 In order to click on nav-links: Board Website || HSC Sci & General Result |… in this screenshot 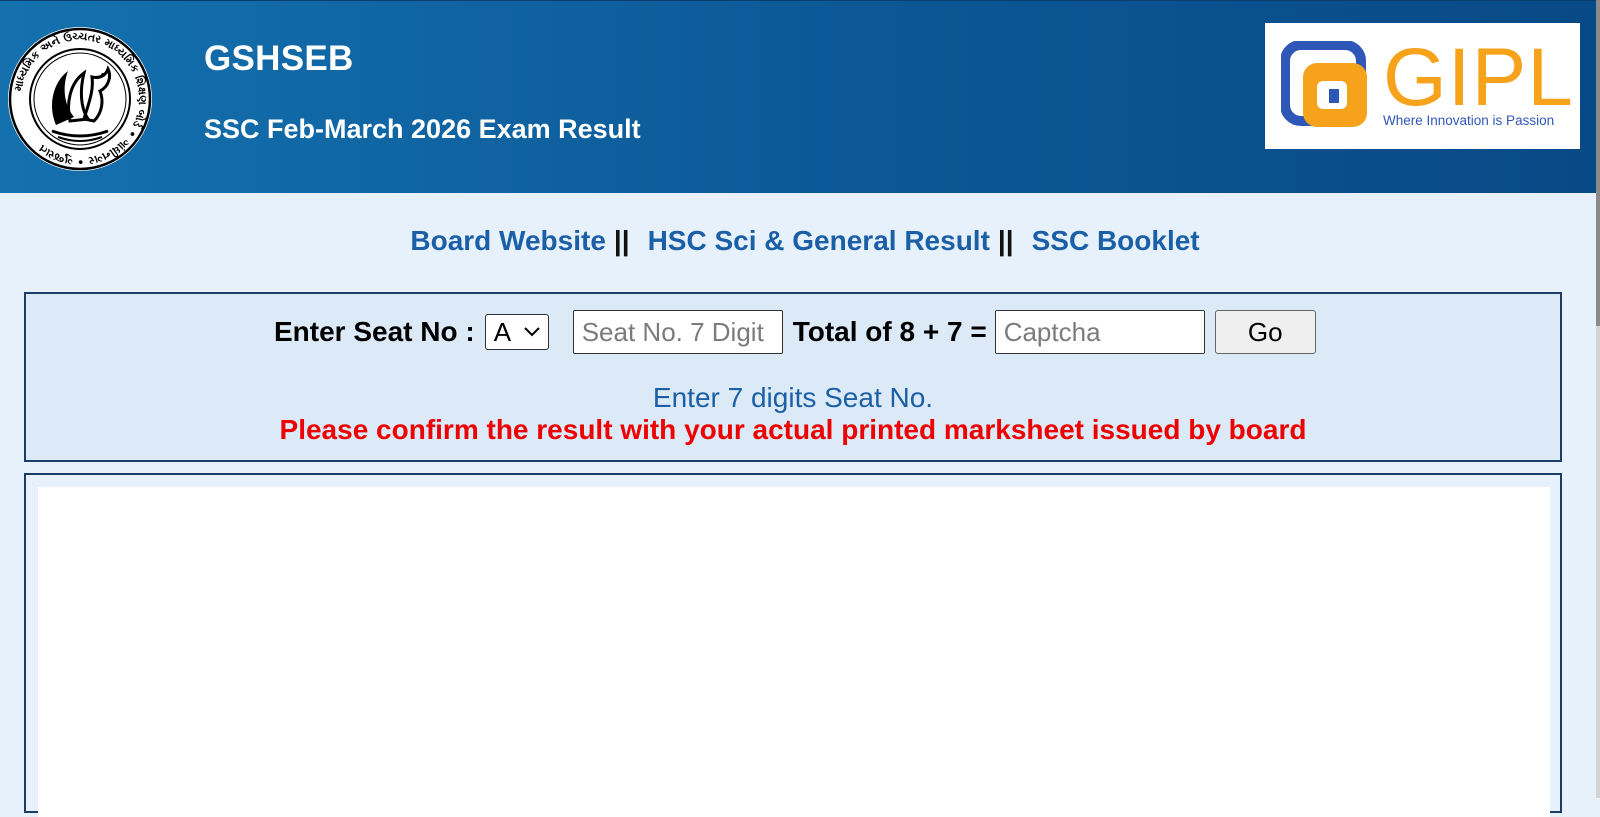, I will do `click(800, 241)`.